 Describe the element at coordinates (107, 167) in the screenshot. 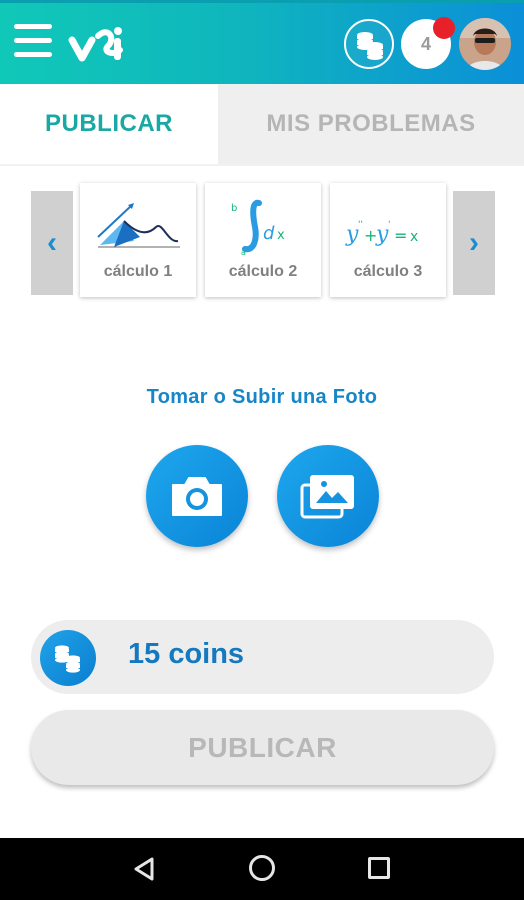

I see `active-tab-caret` at that location.